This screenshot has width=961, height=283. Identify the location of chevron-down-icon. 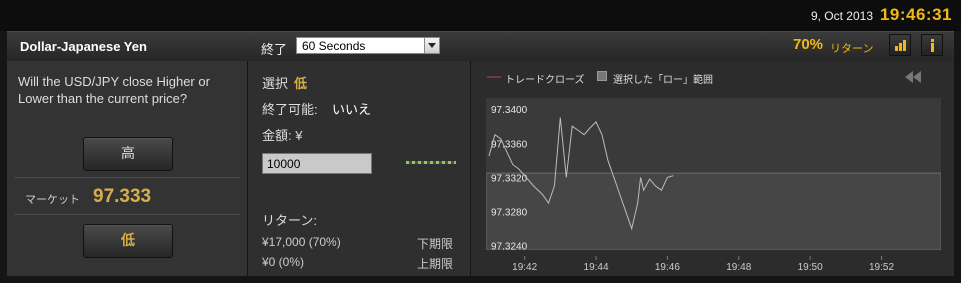
(431, 45).